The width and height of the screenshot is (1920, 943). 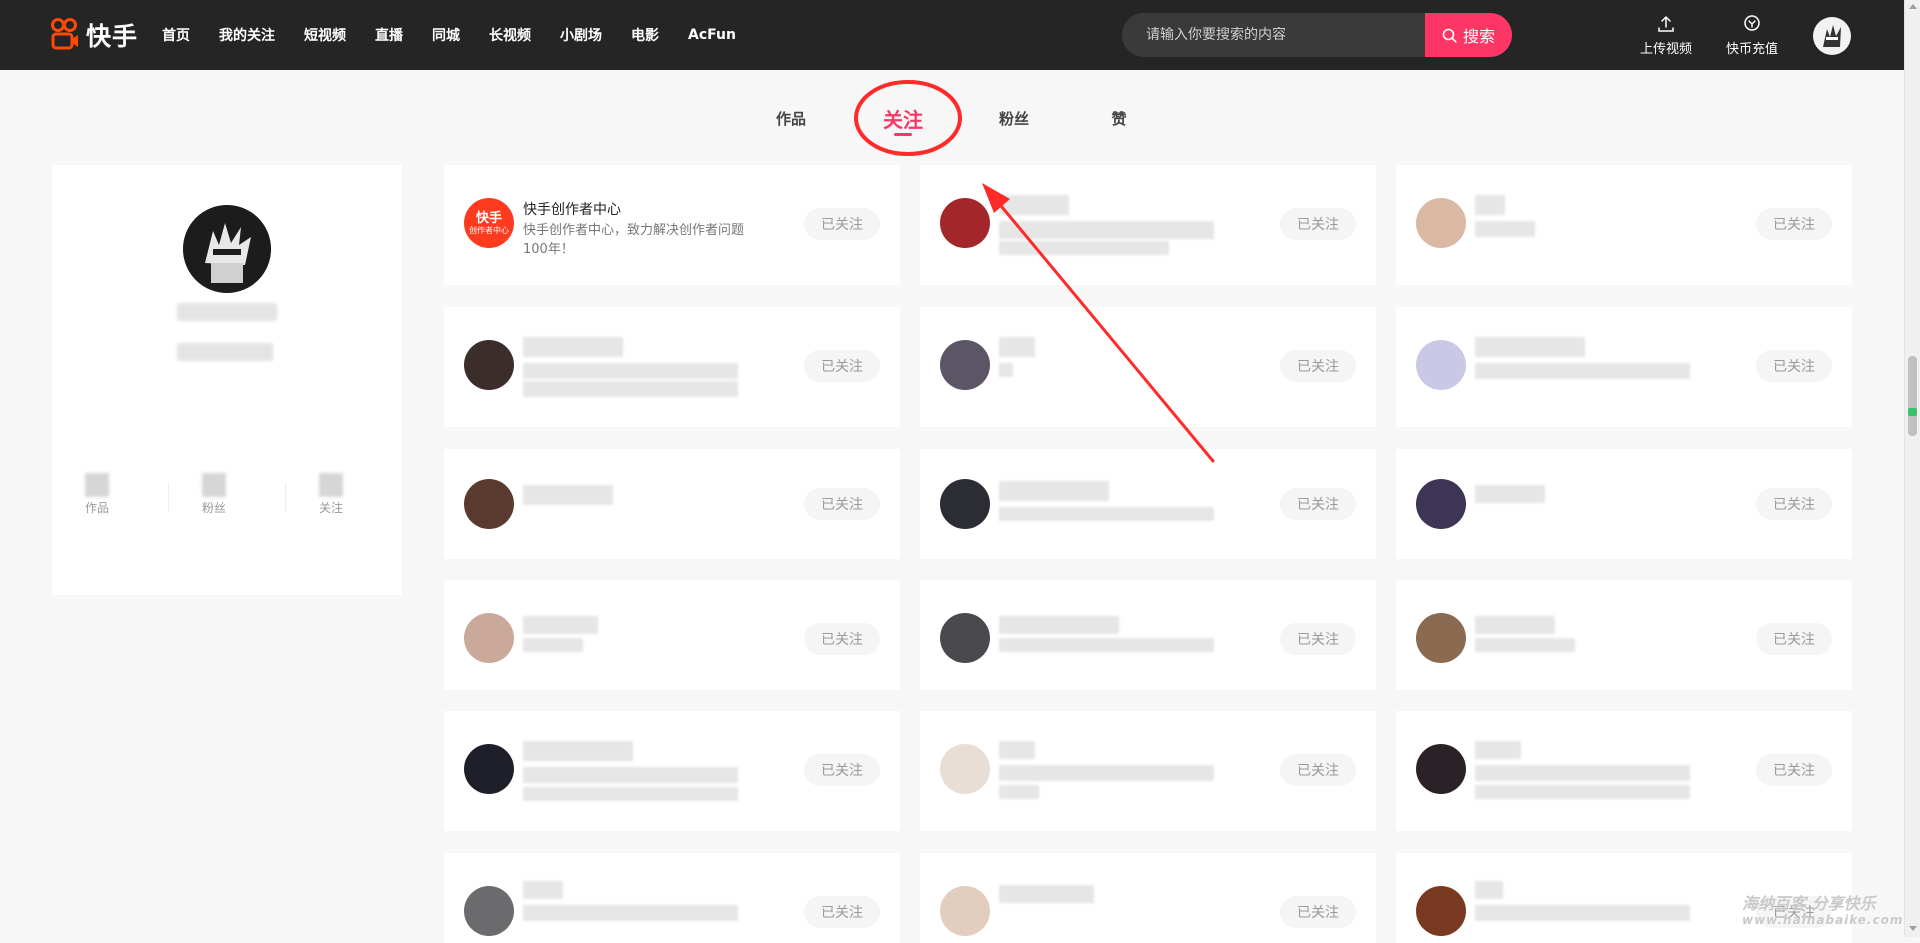 What do you see at coordinates (1449, 35) in the screenshot?
I see `search-icon` at bounding box center [1449, 35].